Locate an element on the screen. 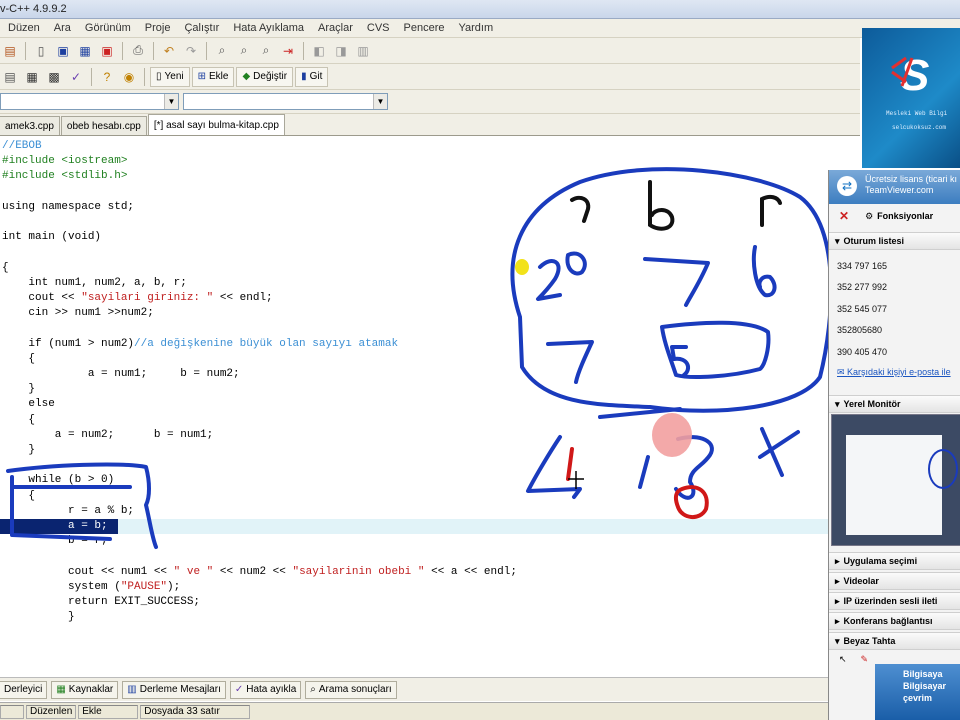 This screenshot has height=720, width=960. section-whiteboard: ▾ Beyaz Tahta is located at coordinates (894, 641).